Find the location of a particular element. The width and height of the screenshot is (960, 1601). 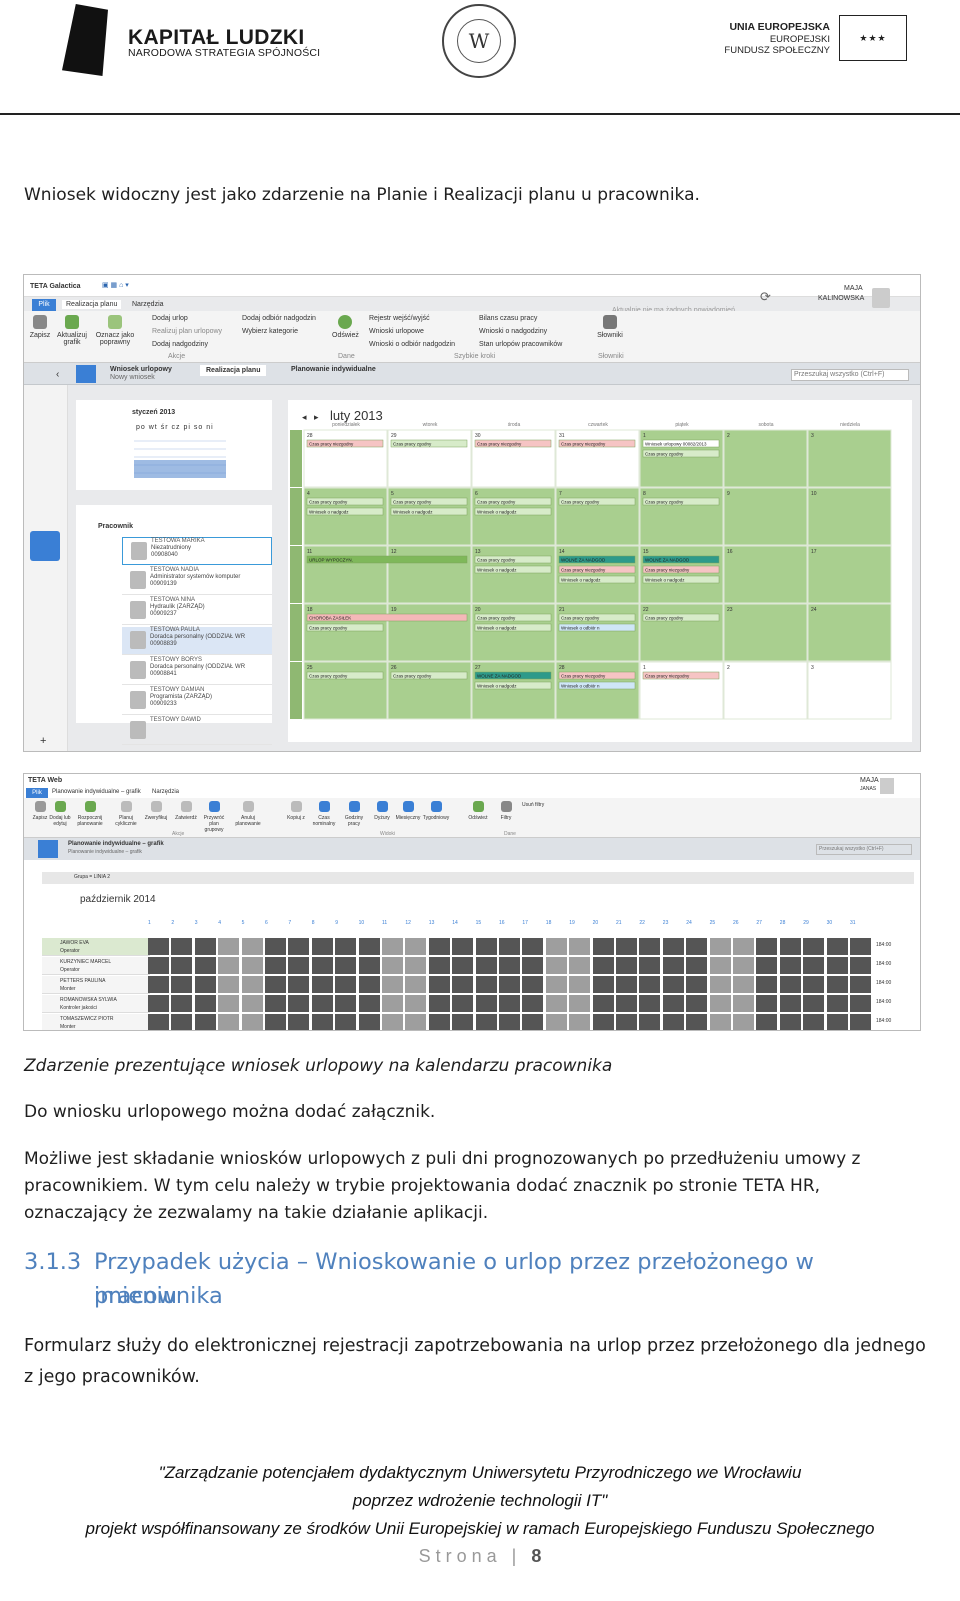

ribbon2-button: Zweryfikuj is located at coordinates (156, 811).